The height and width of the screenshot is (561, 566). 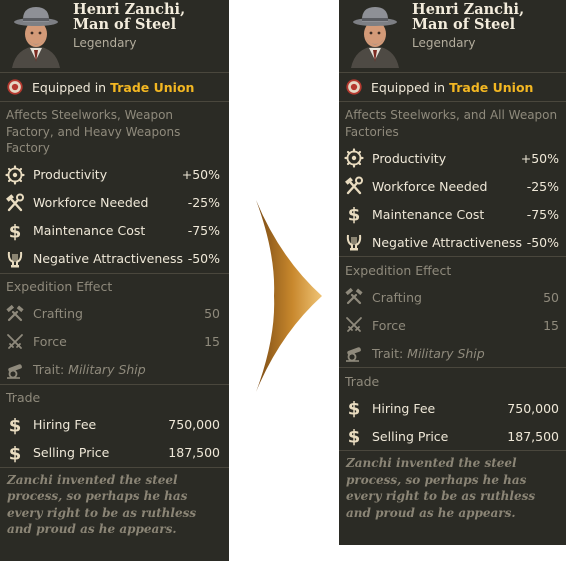 What do you see at coordinates (428, 214) in the screenshot?
I see `stat-label: Maintenance Cost` at bounding box center [428, 214].